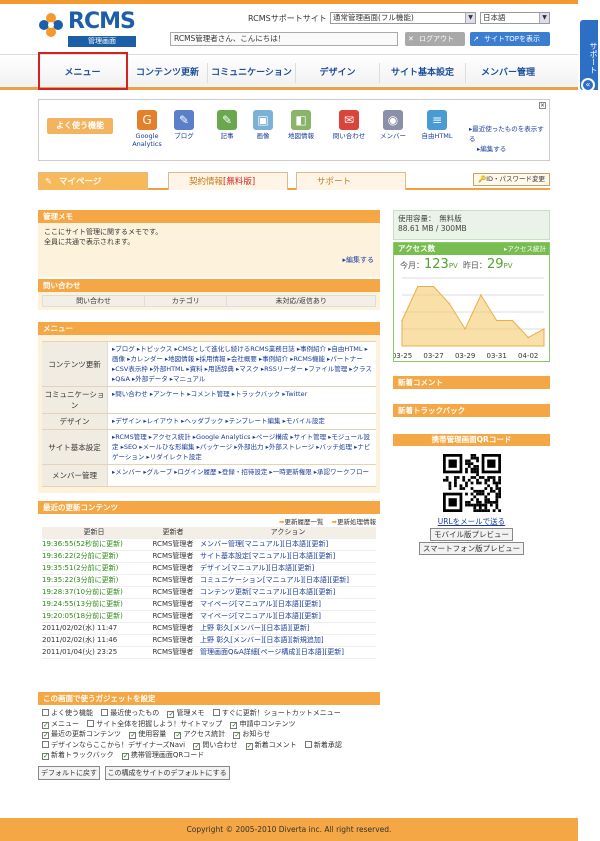 Image resolution: width=600 pixels, height=841 pixels. Describe the element at coordinates (60, 724) in the screenshot. I see `gadget-option: ✓ メニュー` at that location.